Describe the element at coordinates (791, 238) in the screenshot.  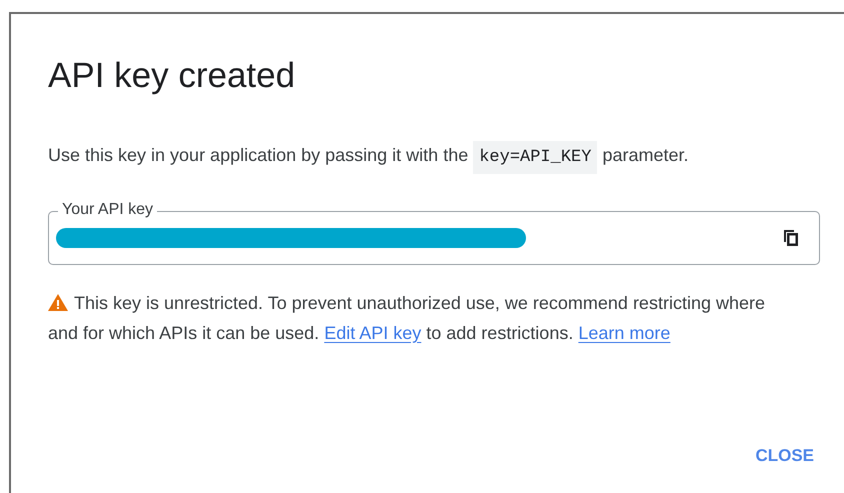
I see `copy-icon` at that location.